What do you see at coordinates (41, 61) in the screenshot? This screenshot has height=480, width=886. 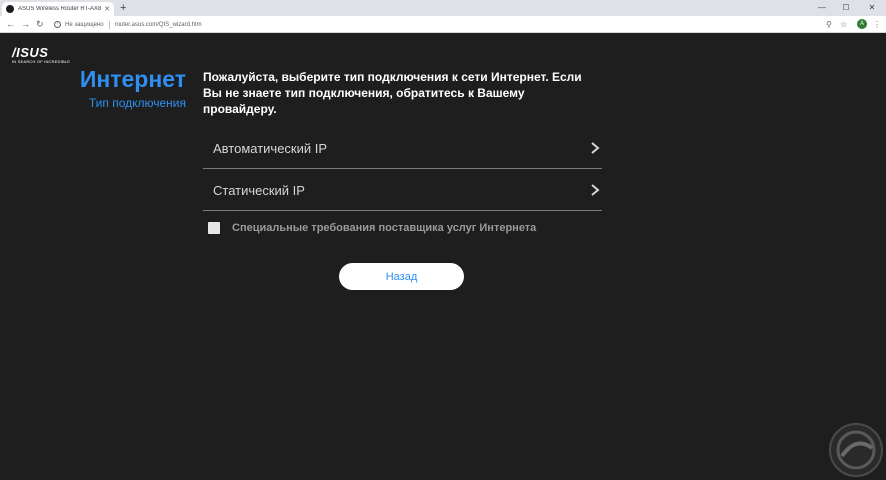 I see `logo-tagline: IN SEARCH OF INCREDIBLE` at bounding box center [41, 61].